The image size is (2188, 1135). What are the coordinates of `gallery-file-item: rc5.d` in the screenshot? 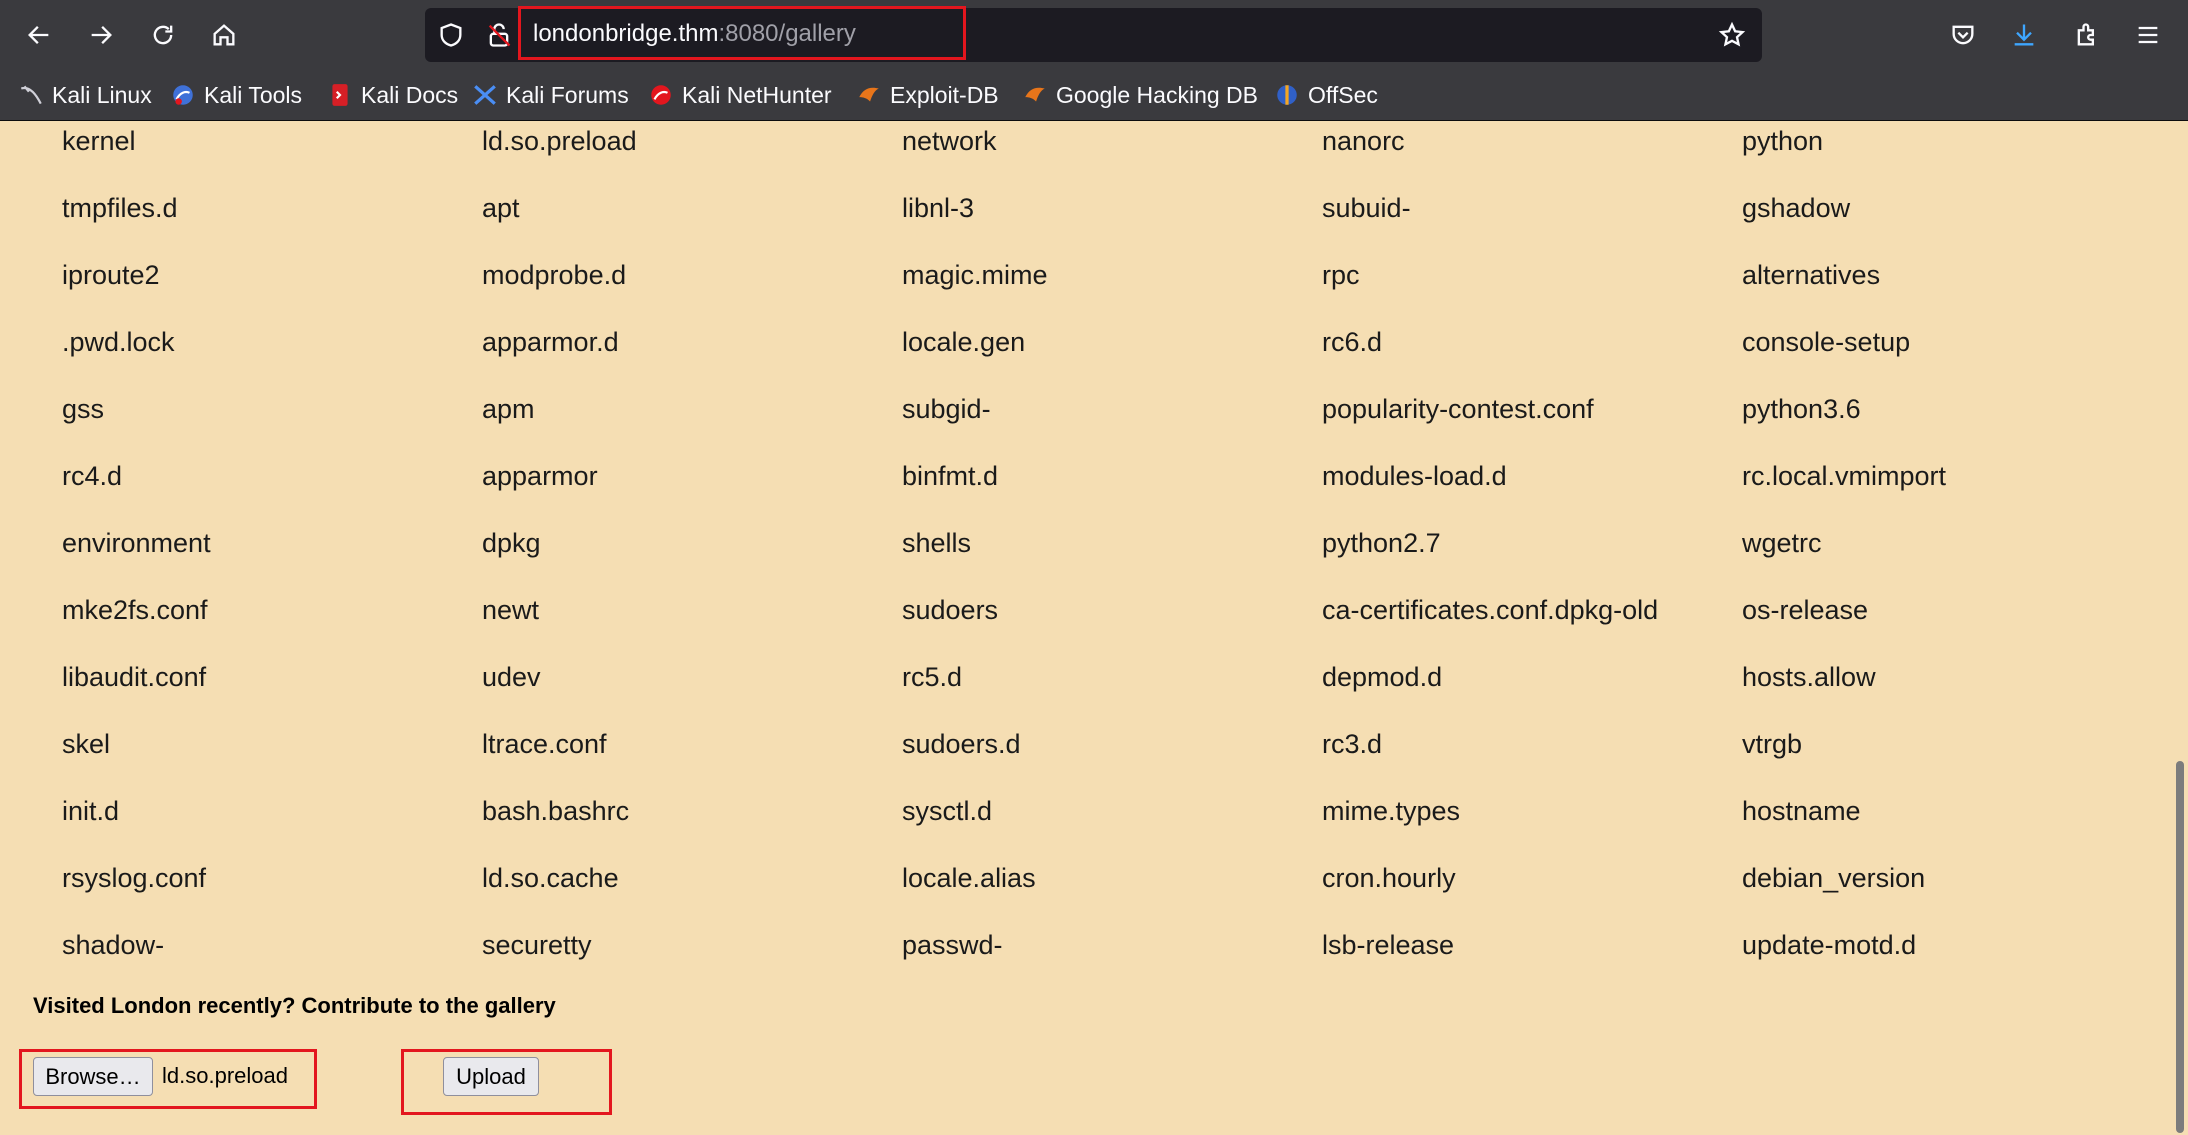 It's located at (932, 677).